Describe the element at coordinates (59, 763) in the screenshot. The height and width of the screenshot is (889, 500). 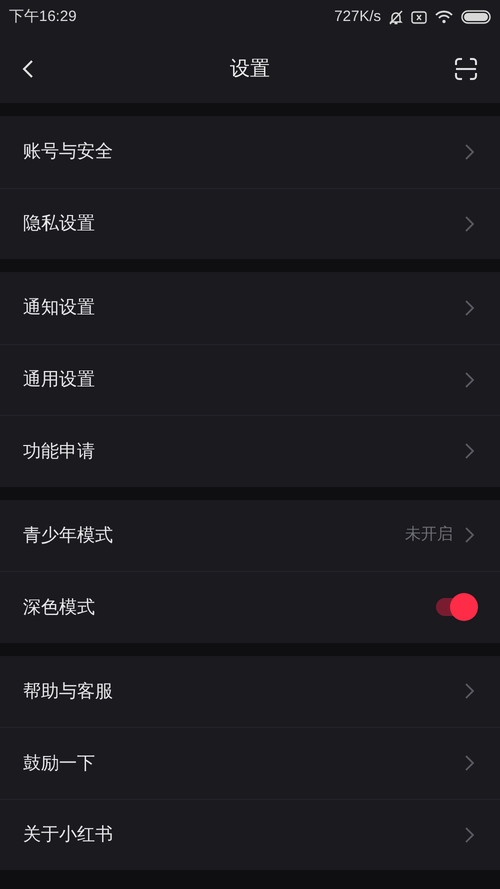
I see `row-label: 鼓励一下` at that location.